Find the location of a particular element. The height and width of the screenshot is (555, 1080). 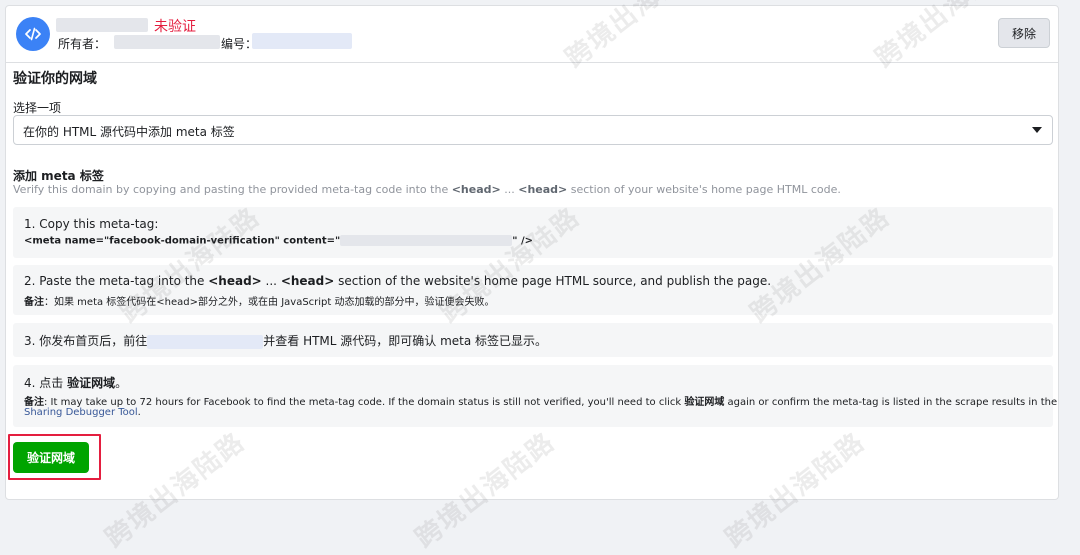

method-select-value: 在你的 HTML 源代码中添加 meta 标签 is located at coordinates (129, 132).